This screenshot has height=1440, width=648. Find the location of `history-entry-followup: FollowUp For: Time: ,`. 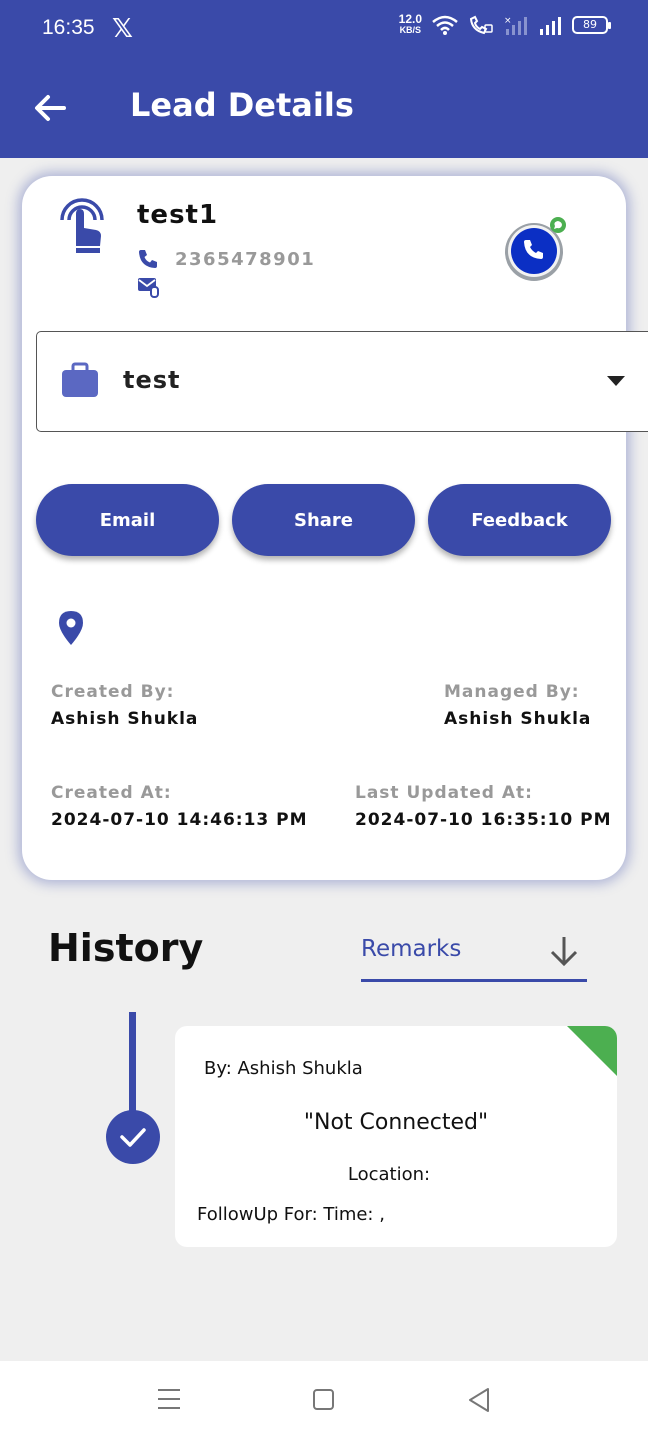

history-entry-followup: FollowUp For: Time: , is located at coordinates (291, 1214).